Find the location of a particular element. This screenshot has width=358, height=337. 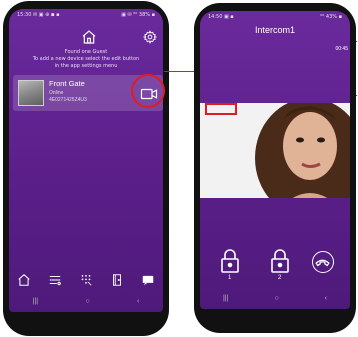

hang-up-button is located at coordinates (323, 262).